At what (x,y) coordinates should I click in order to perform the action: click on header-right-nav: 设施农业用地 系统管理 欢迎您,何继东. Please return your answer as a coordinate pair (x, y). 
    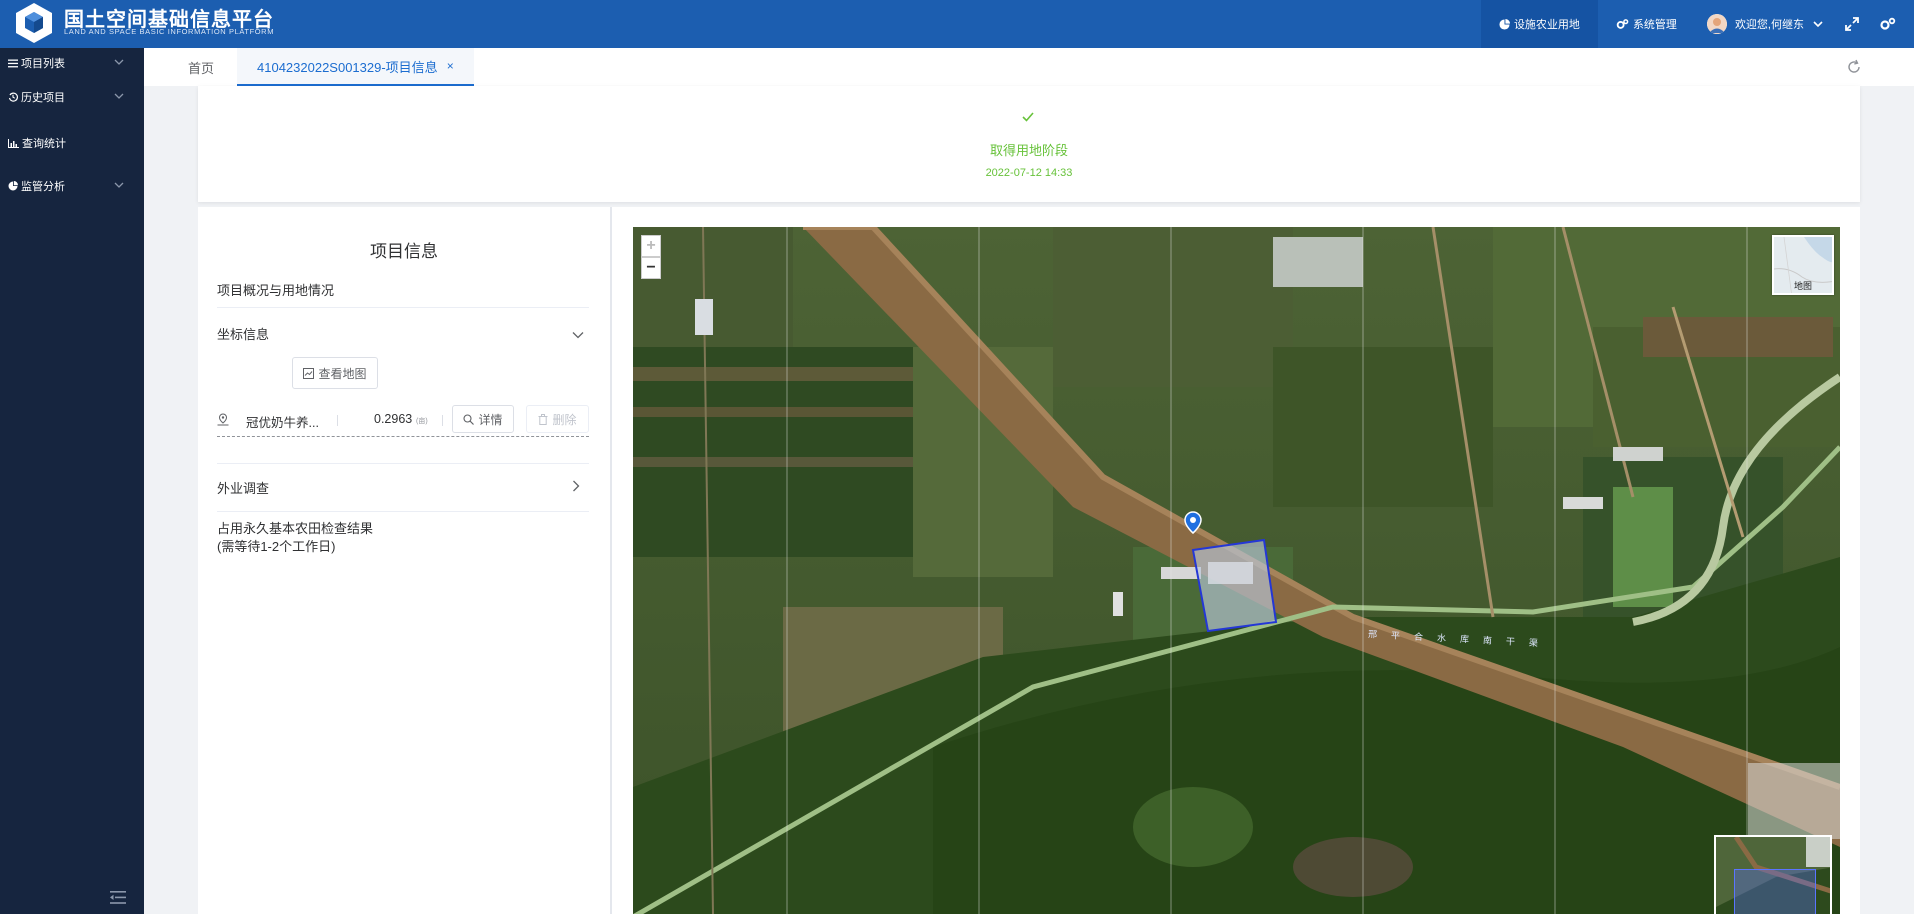
    Looking at the image, I should click on (1697, 24).